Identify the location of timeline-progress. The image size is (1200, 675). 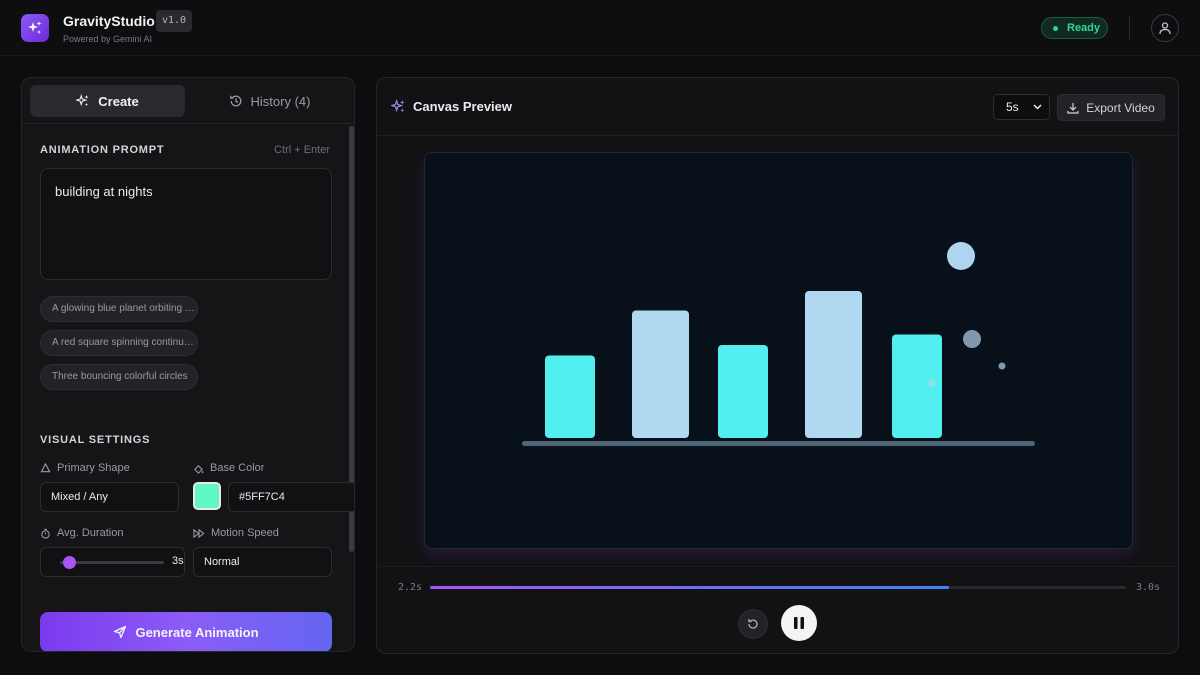
(690, 587).